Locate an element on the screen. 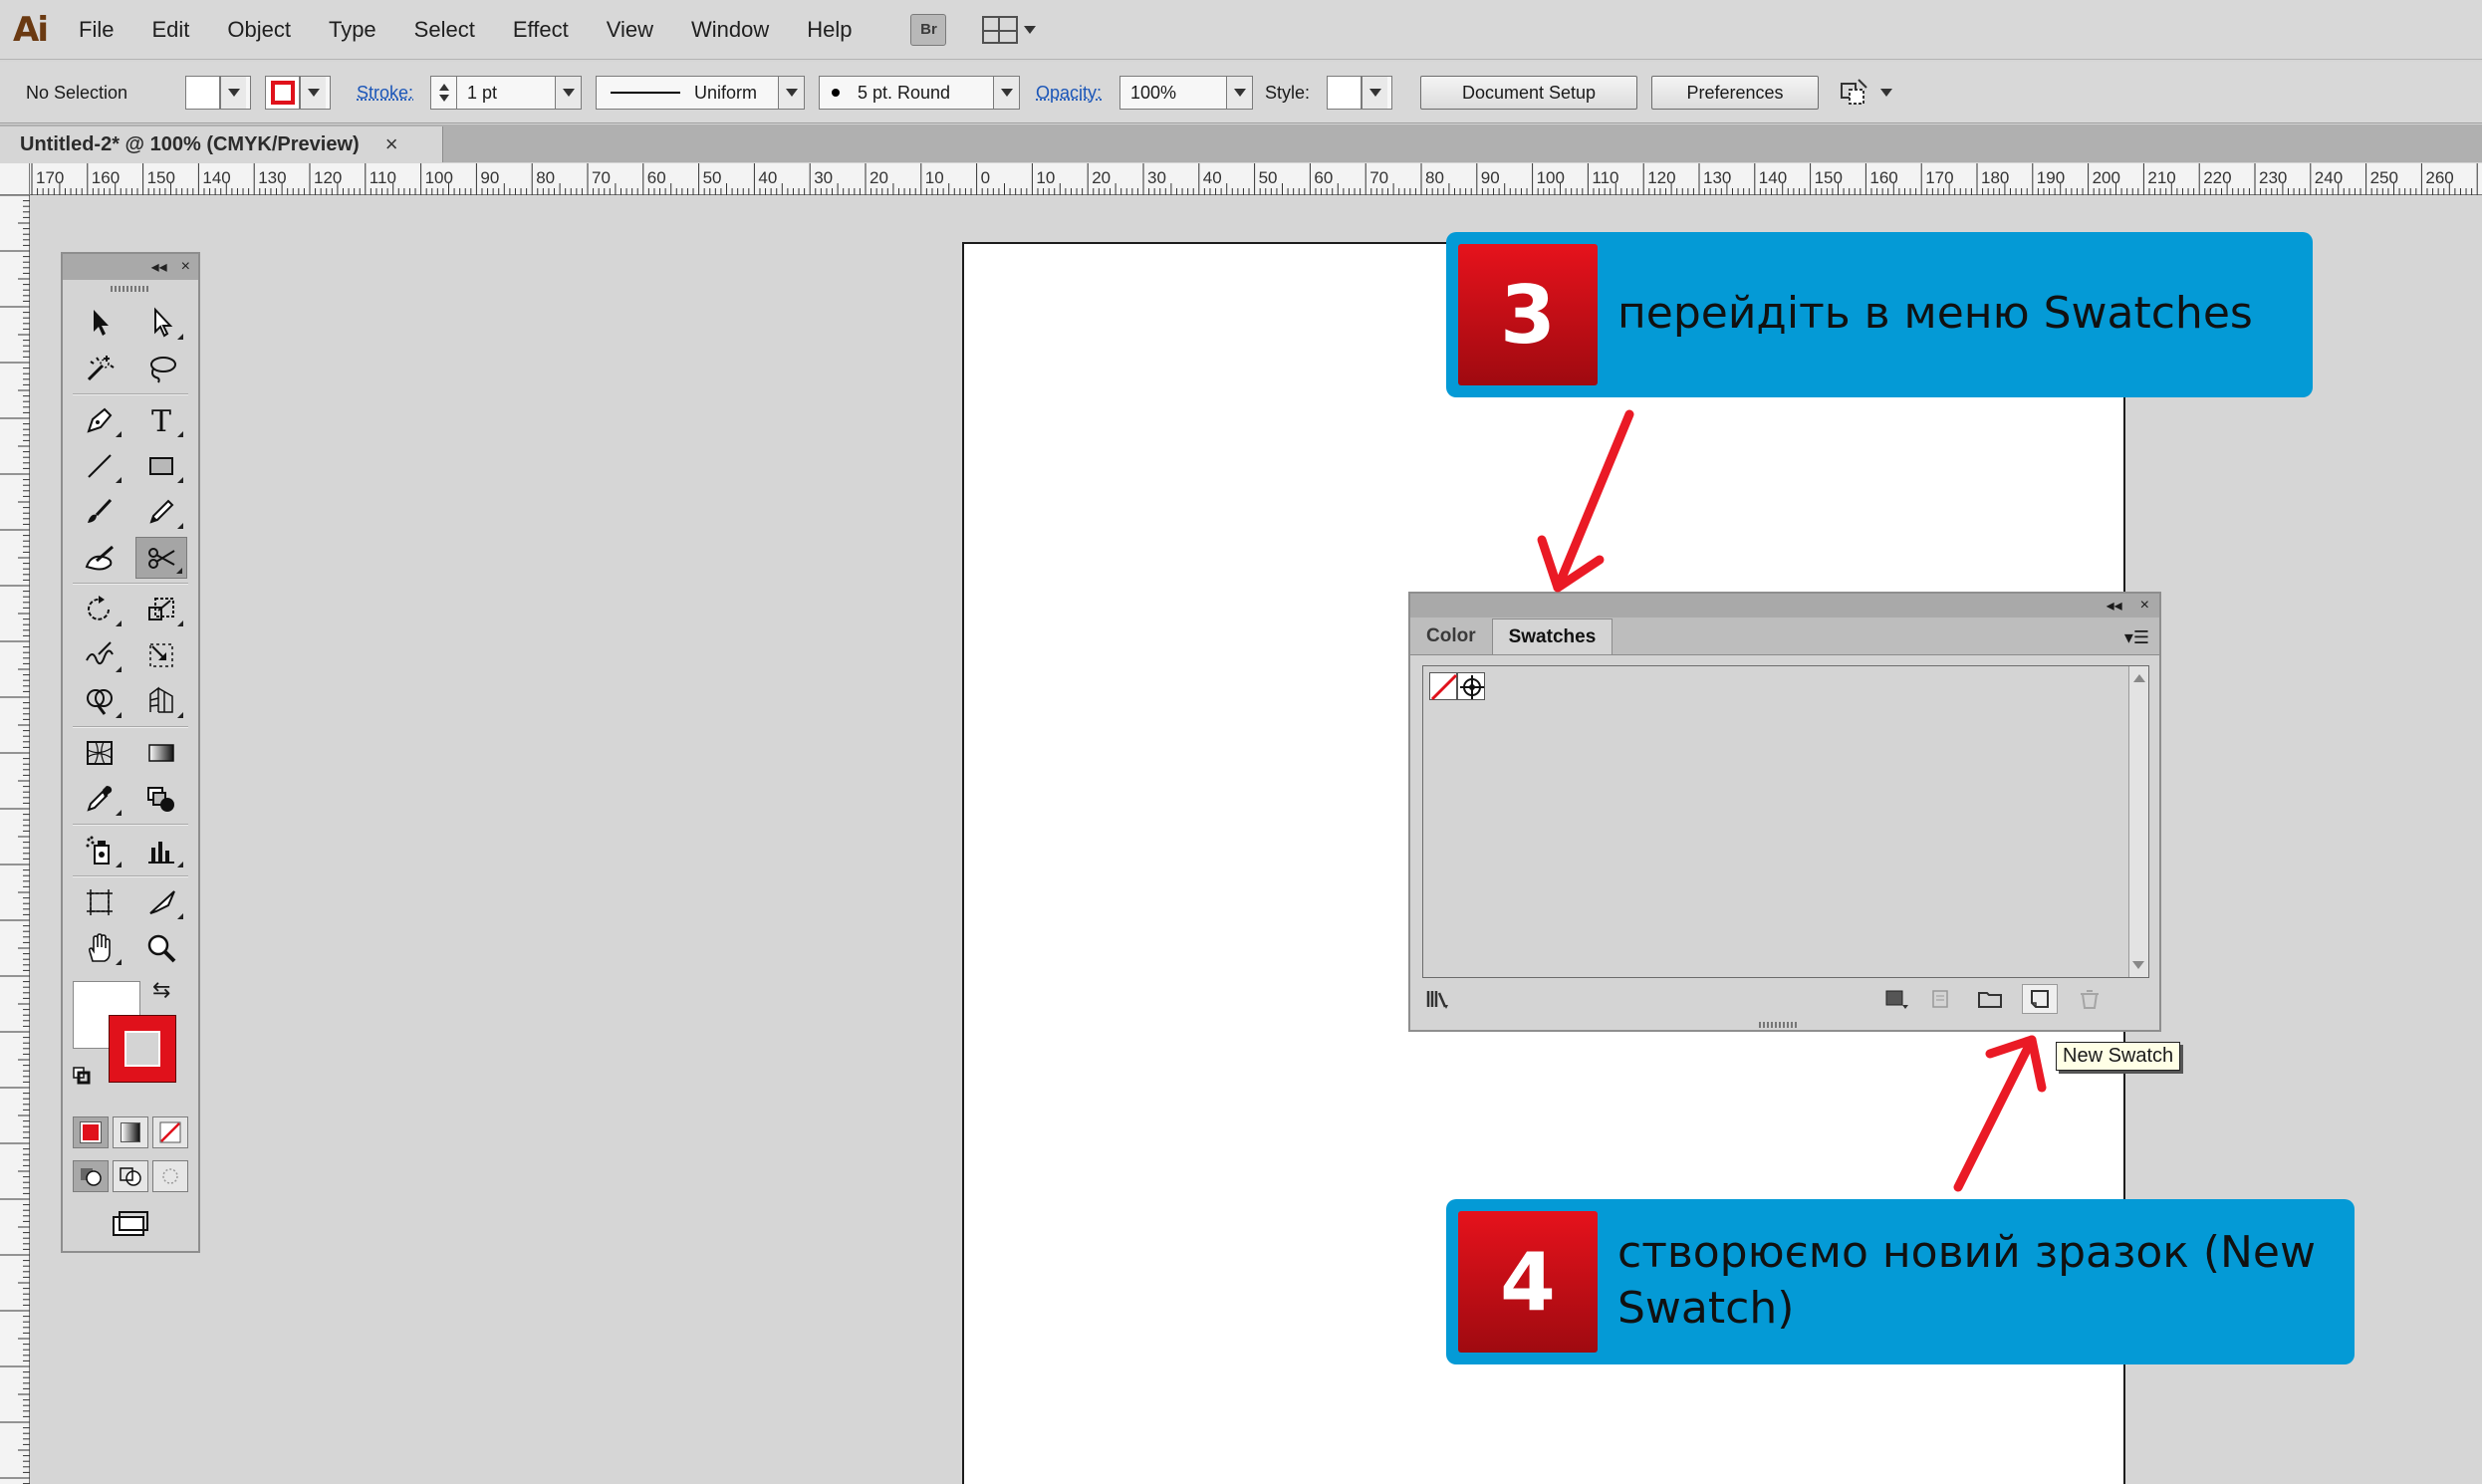  opacity-field: 100% is located at coordinates (1186, 93).